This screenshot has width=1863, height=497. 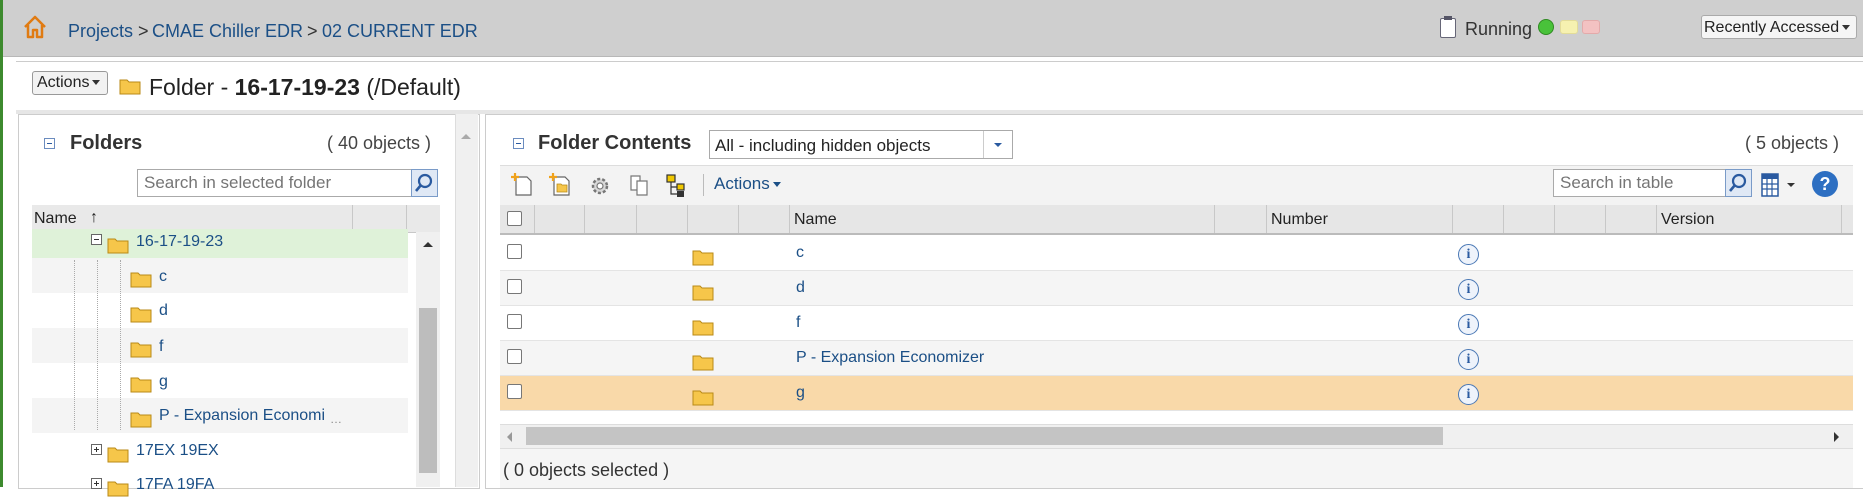 What do you see at coordinates (163, 277) in the screenshot?
I see `tree-item-c: c` at bounding box center [163, 277].